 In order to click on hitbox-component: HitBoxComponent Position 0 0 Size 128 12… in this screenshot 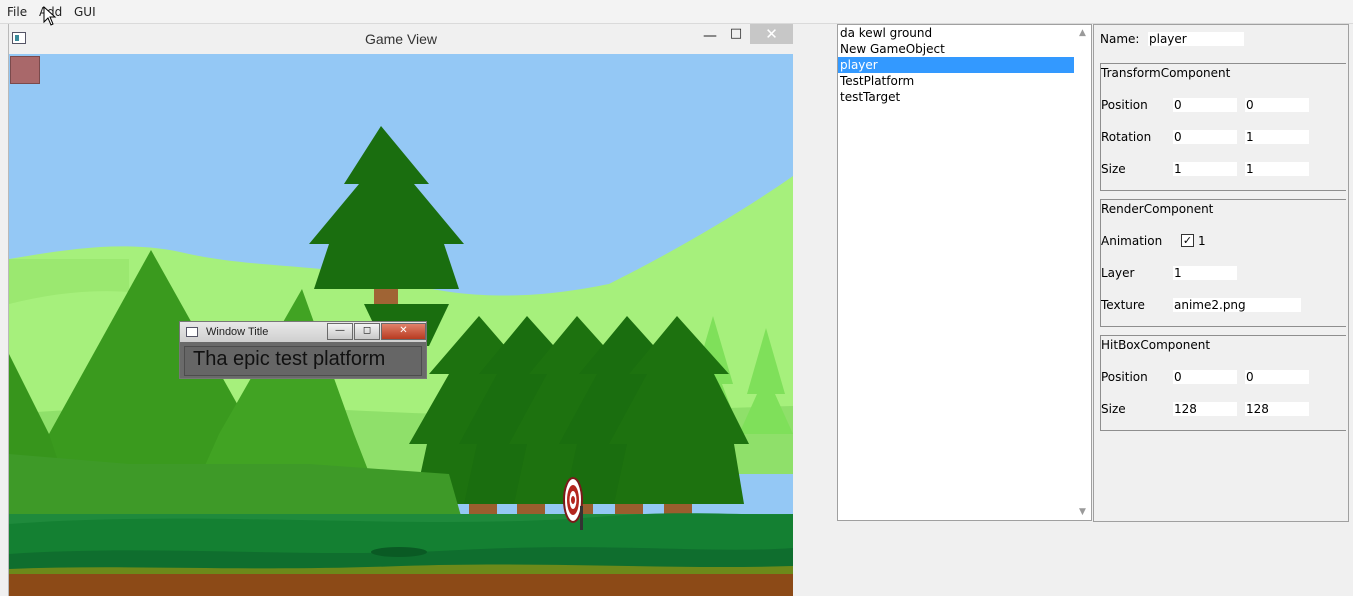, I will do `click(1223, 383)`.